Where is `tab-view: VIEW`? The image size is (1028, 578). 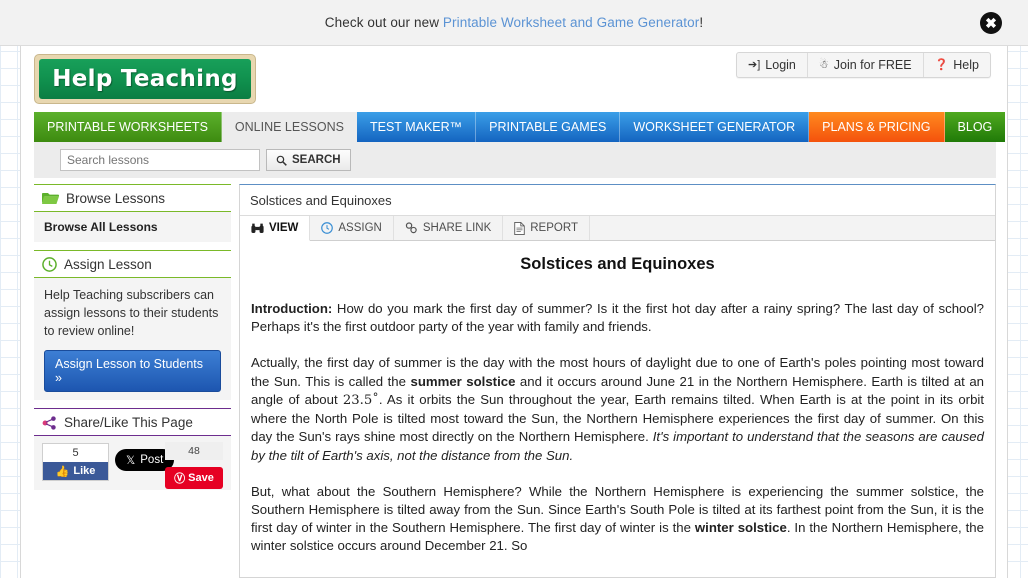 tab-view: VIEW is located at coordinates (275, 228).